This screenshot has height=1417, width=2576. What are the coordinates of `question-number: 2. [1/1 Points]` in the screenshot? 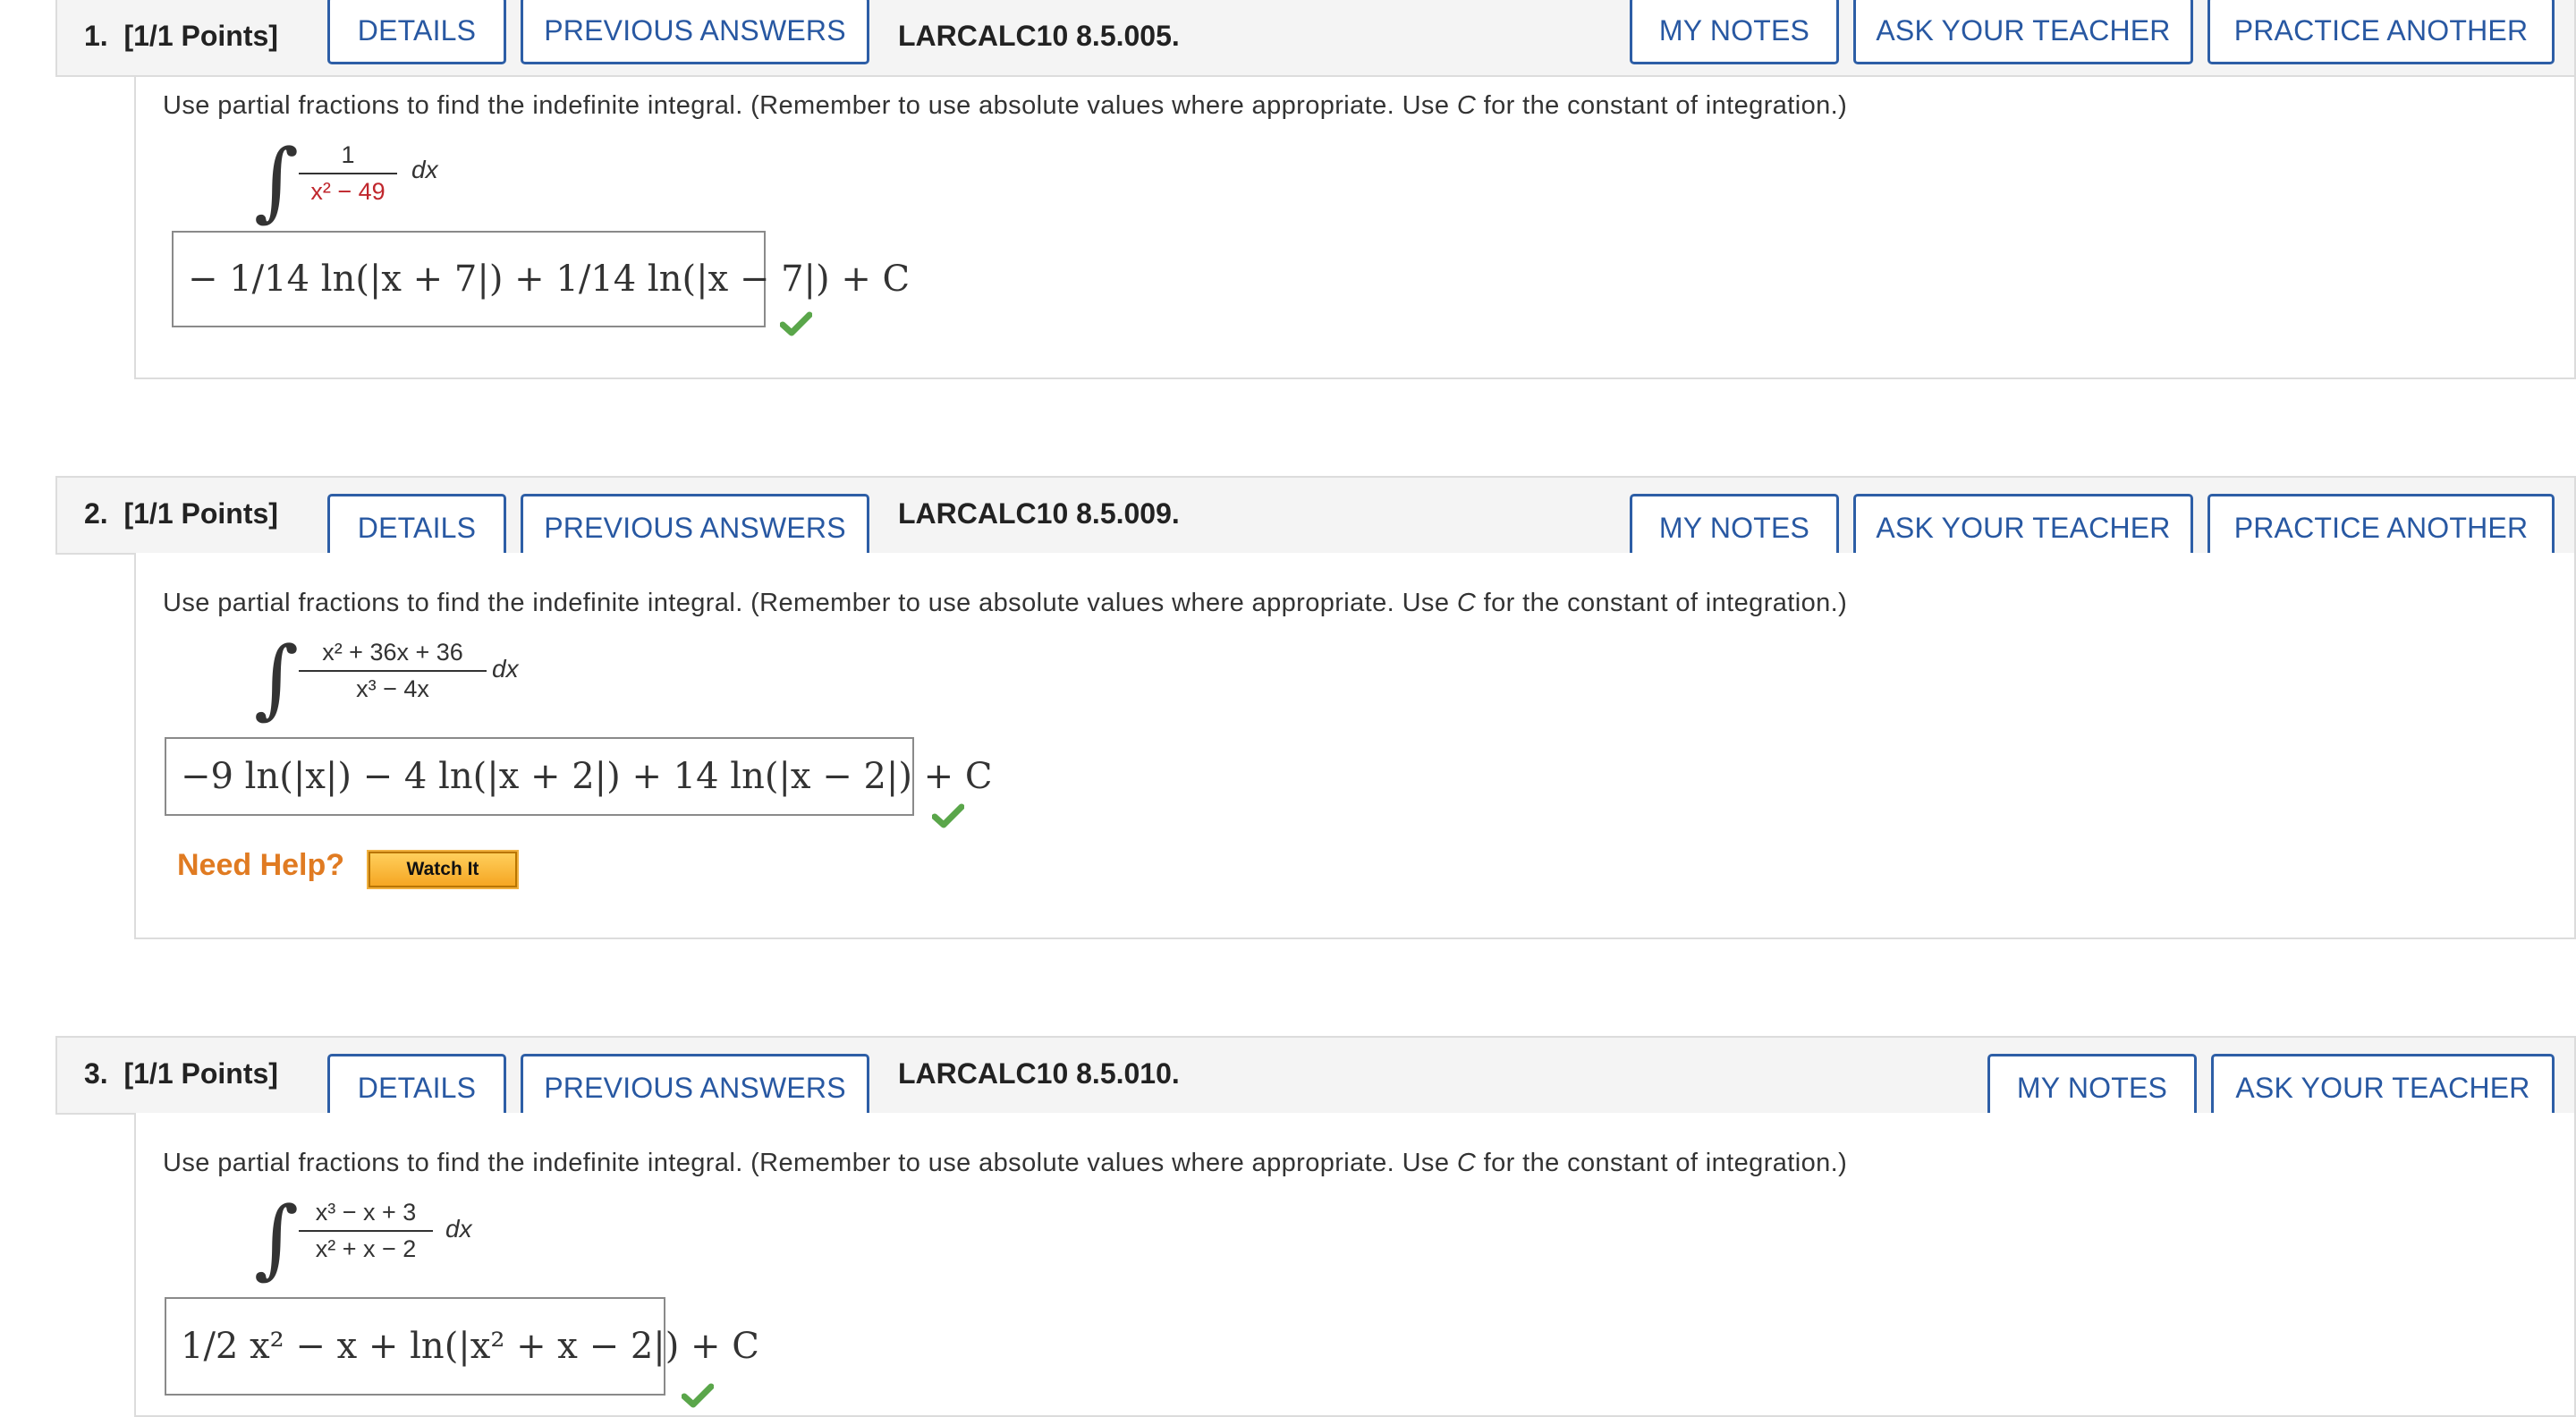 It's located at (181, 514).